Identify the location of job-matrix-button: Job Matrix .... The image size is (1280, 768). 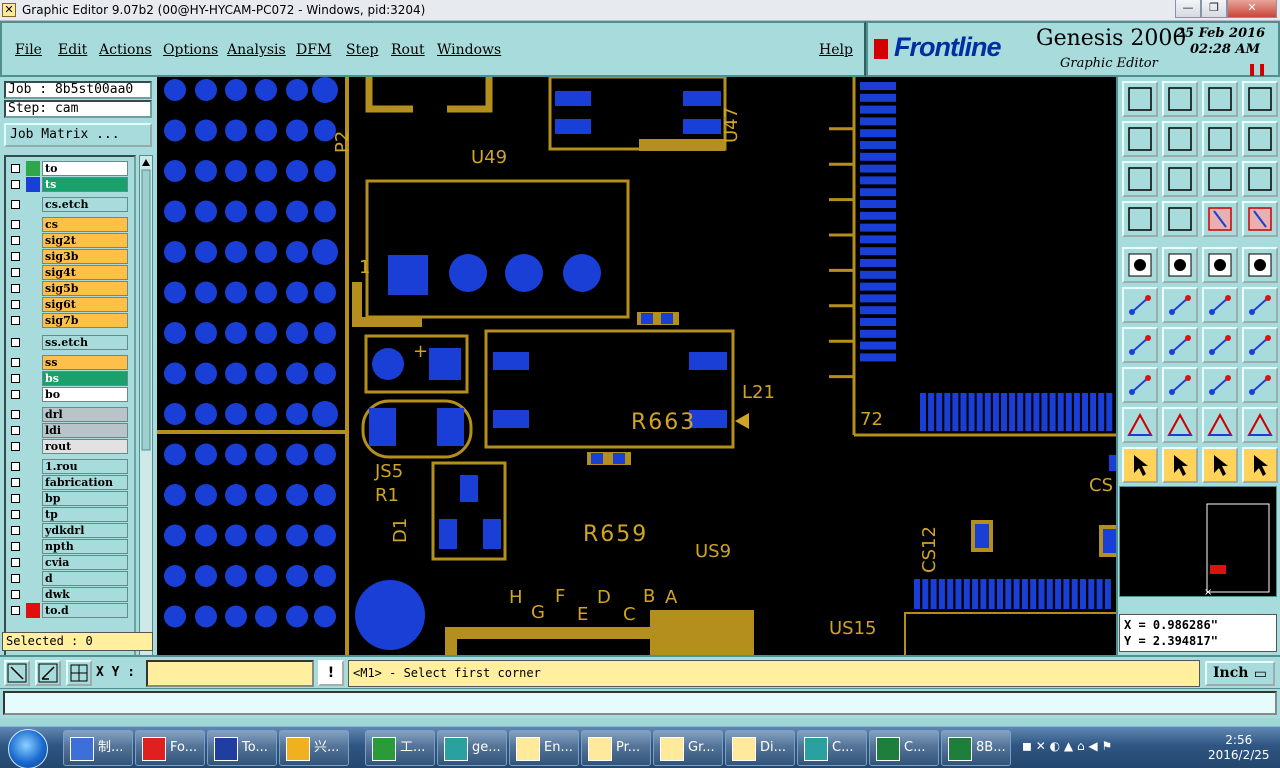
(78, 135).